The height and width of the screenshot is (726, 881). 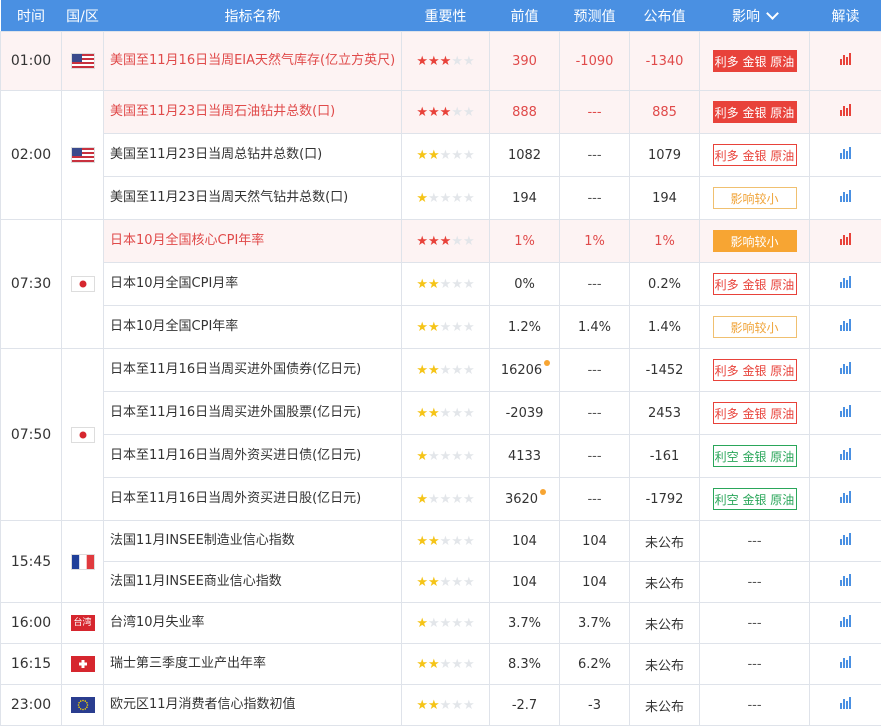 I want to click on impact-badge: 利空 金银 原油, so click(x=754, y=456).